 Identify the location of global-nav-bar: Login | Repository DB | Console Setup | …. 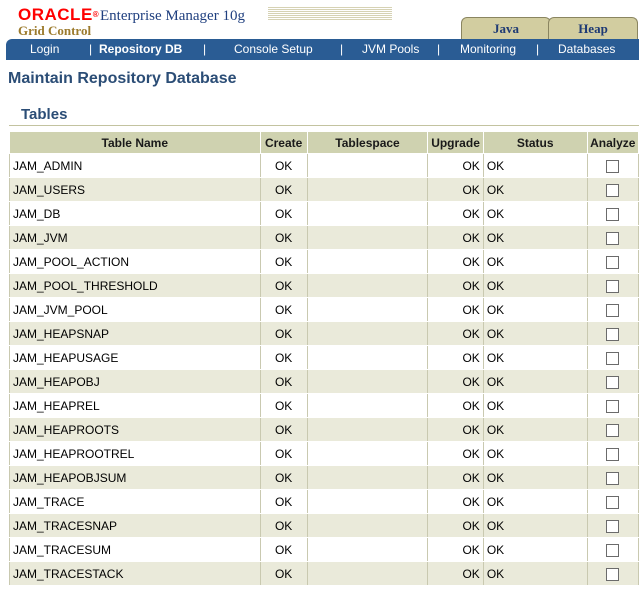
(322, 49).